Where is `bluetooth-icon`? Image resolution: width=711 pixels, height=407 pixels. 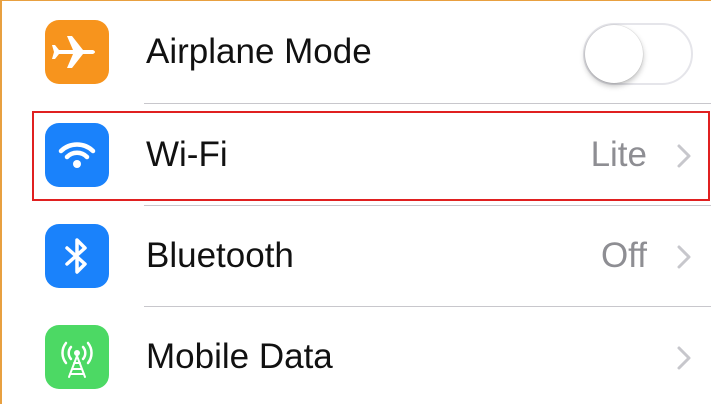 bluetooth-icon is located at coordinates (77, 256).